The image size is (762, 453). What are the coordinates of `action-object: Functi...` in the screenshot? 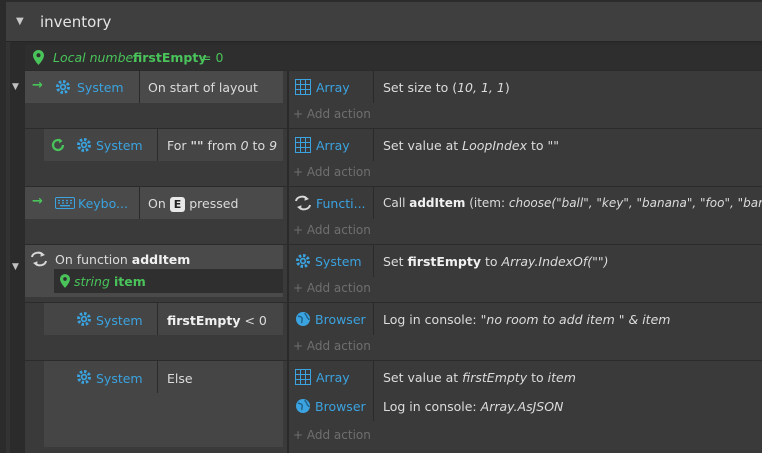 It's located at (341, 203).